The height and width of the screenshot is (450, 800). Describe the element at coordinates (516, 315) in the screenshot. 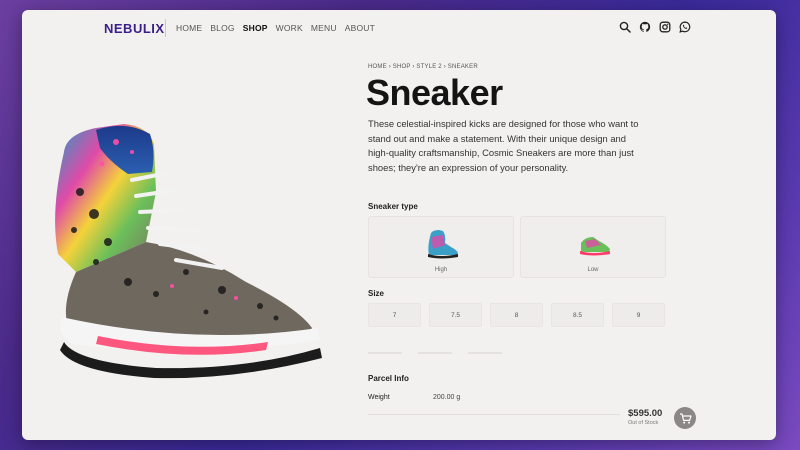

I see `size-option-8: 8` at that location.